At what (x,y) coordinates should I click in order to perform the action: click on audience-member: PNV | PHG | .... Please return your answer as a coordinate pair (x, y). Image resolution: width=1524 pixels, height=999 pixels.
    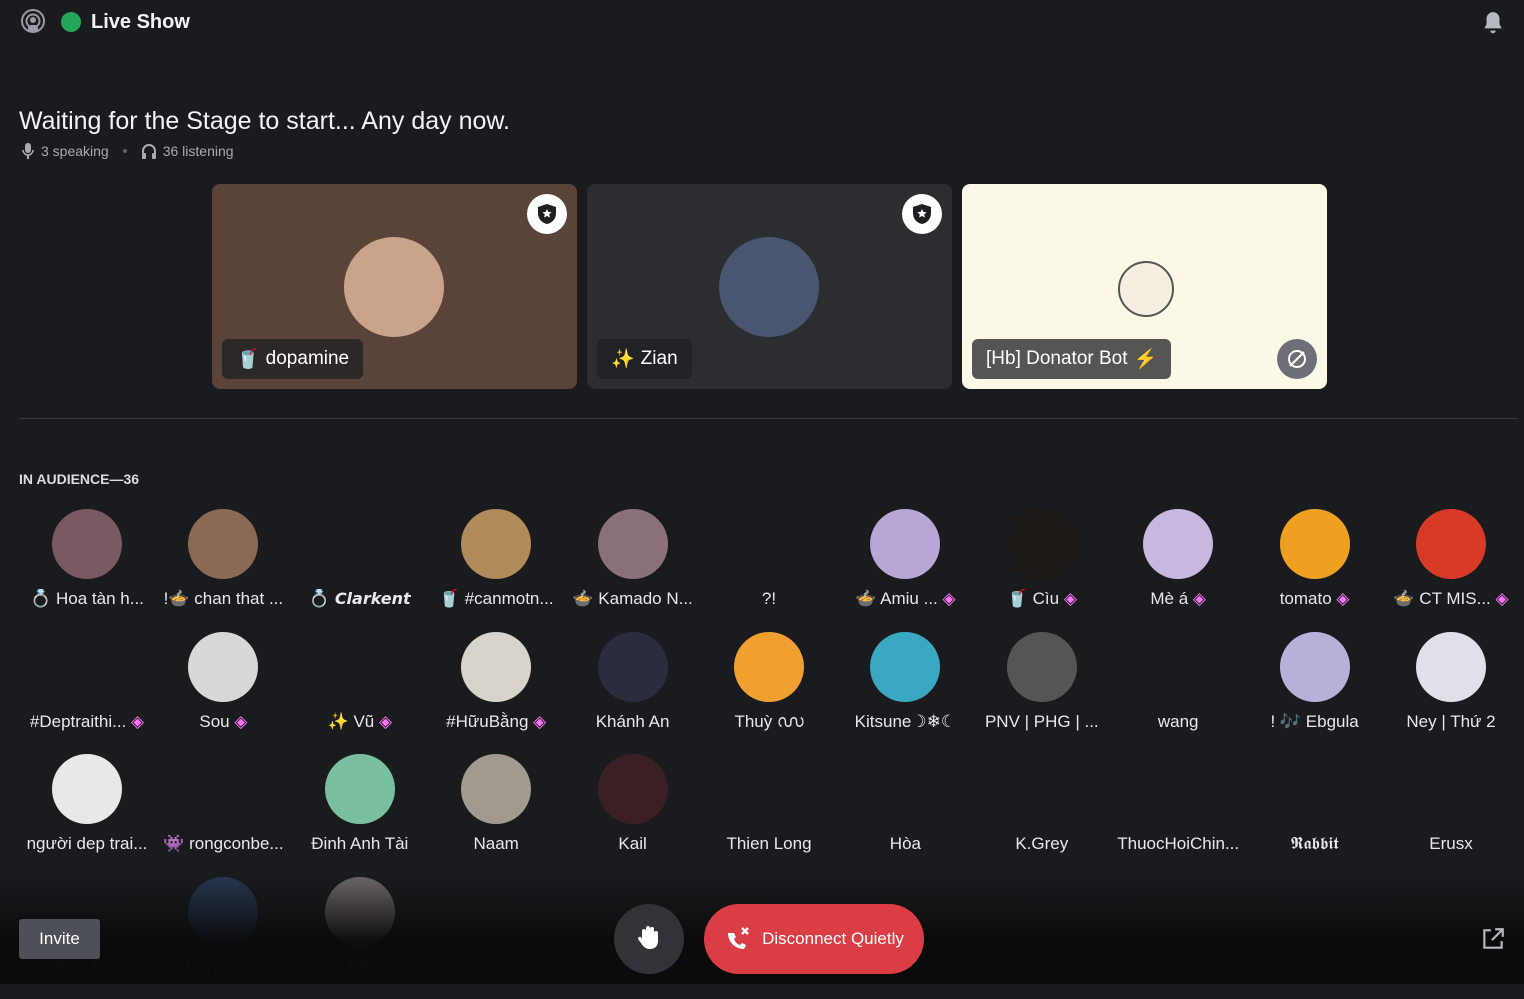
    Looking at the image, I should click on (1042, 692).